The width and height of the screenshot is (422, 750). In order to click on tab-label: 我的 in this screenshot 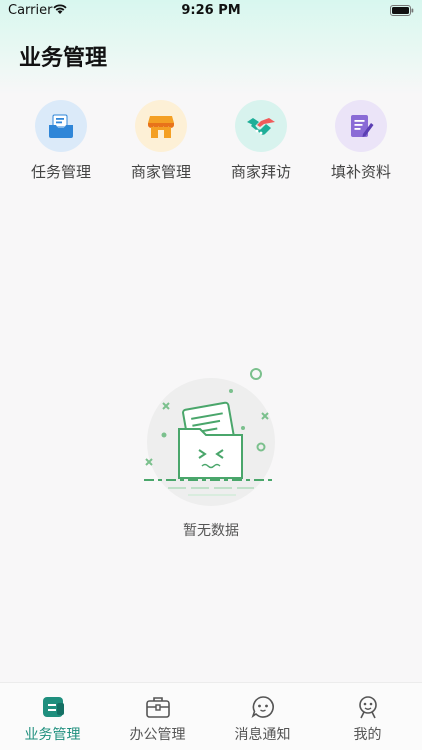, I will do `click(367, 735)`.